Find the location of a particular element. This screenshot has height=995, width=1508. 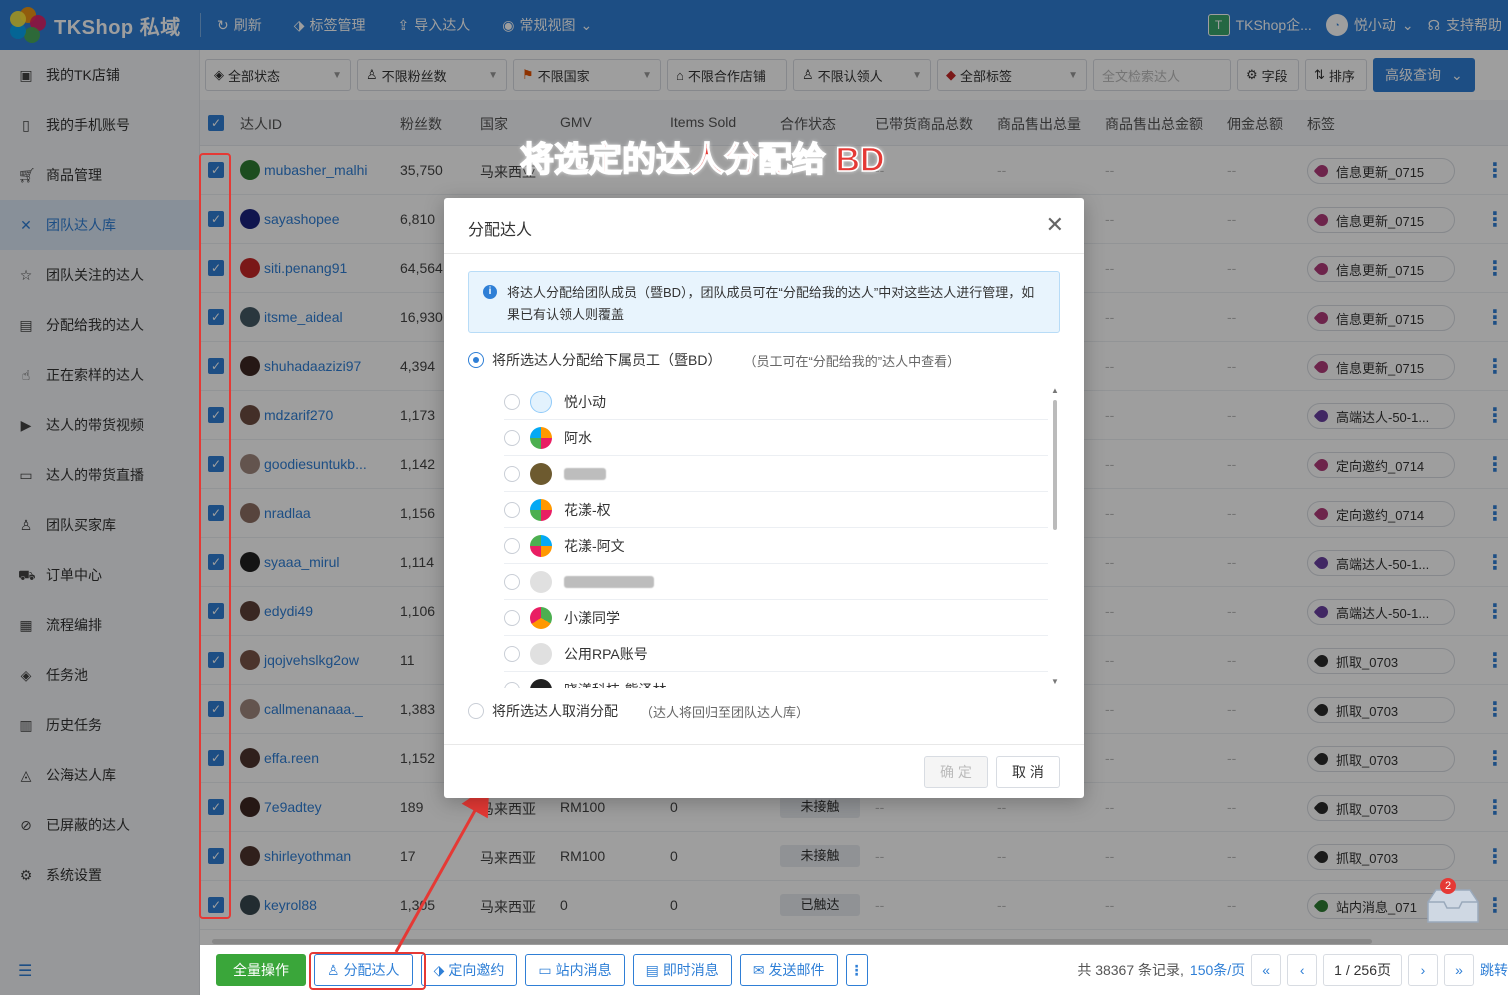

employee-item: 悦小动 is located at coordinates (776, 402).